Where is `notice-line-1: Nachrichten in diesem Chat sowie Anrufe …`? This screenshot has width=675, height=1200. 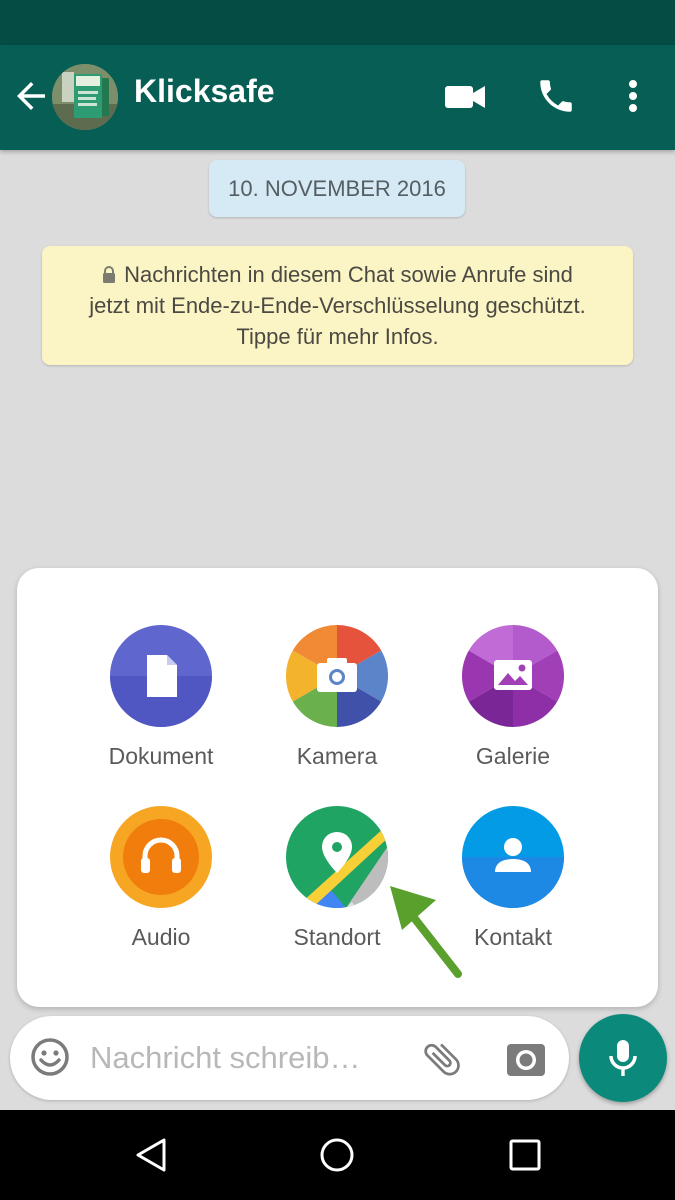
notice-line-1: Nachrichten in diesem Chat sowie Anrufe … is located at coordinates (337, 274).